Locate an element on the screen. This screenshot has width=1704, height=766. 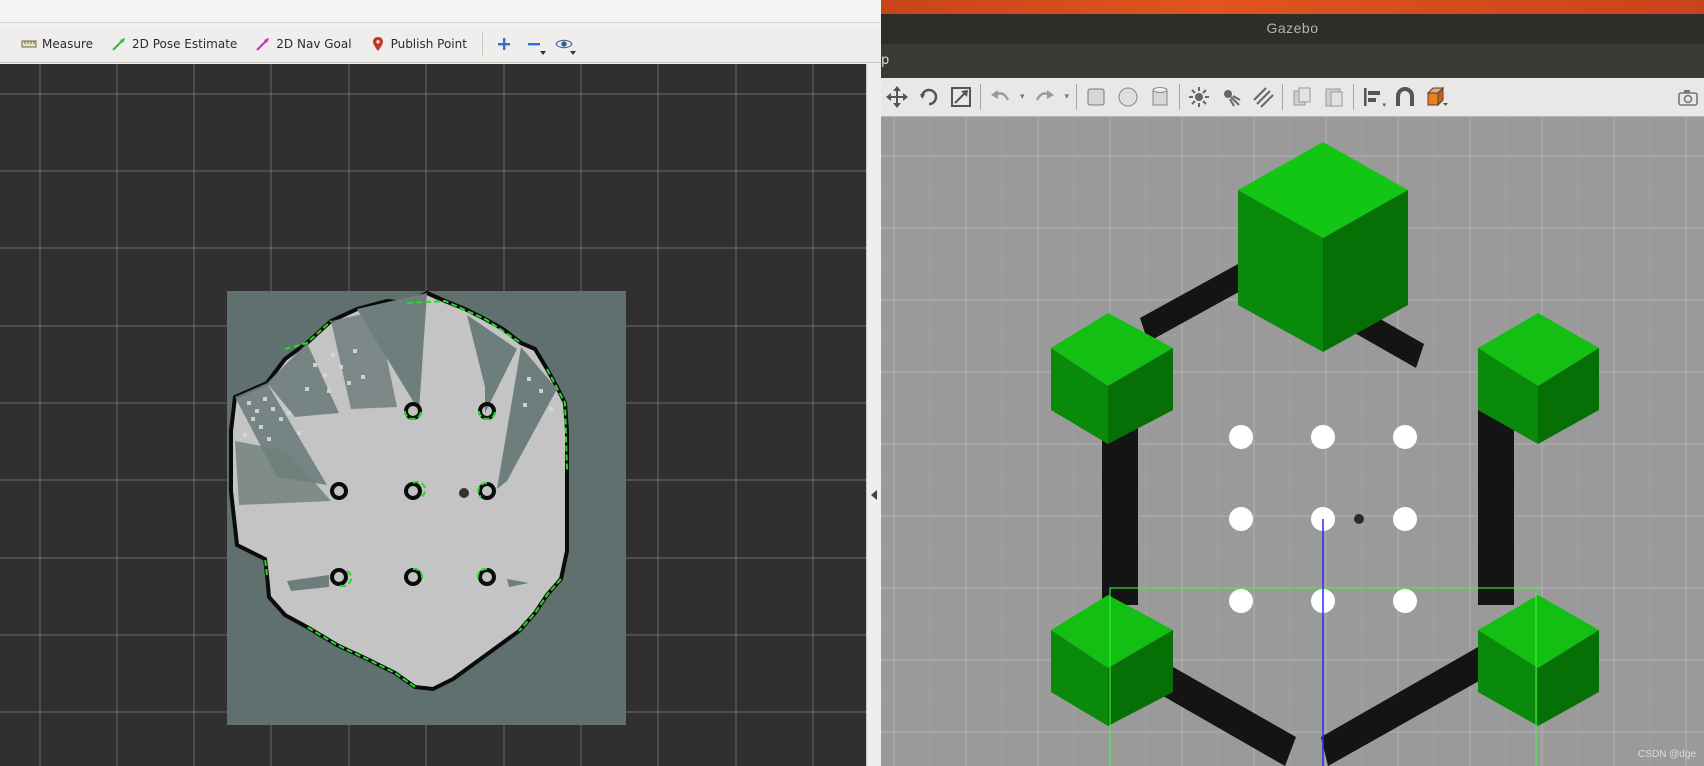
cylinder-shape-button is located at coordinates (1160, 97).